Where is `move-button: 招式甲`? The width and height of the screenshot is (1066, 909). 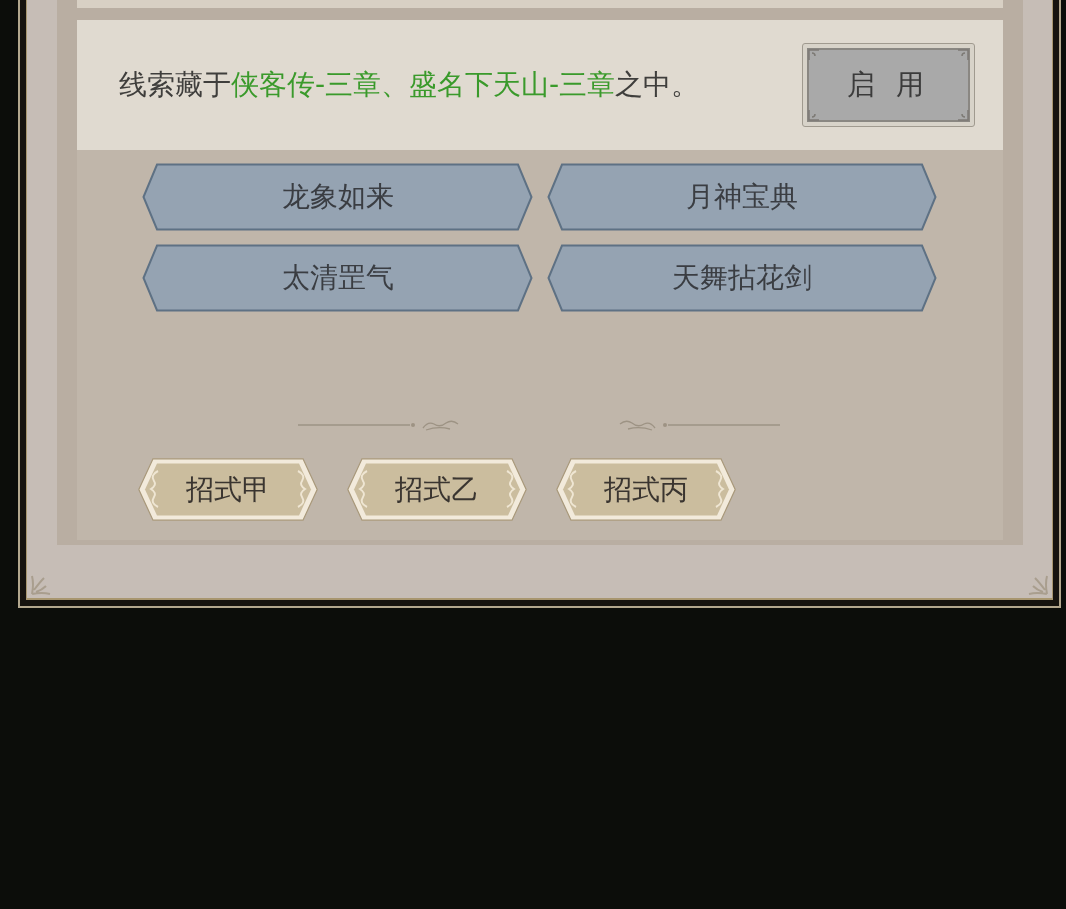
move-button: 招式甲 is located at coordinates (228, 489).